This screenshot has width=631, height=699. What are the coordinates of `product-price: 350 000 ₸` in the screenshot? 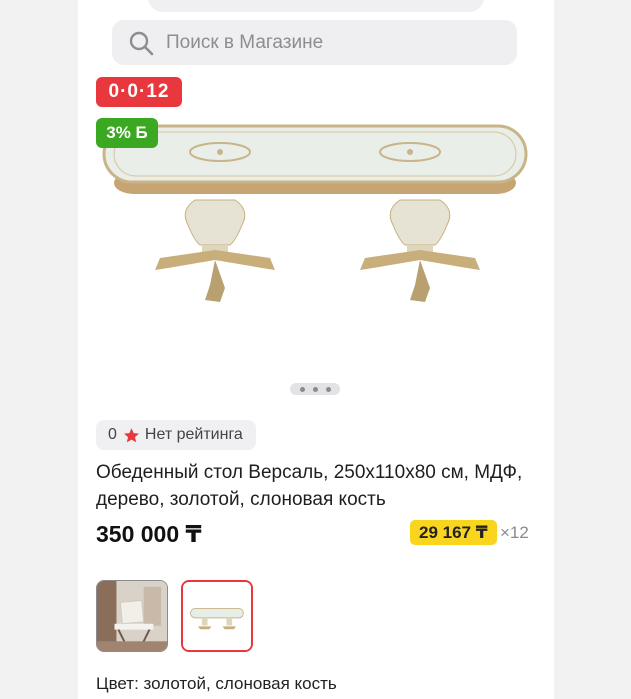 It's located at (149, 534).